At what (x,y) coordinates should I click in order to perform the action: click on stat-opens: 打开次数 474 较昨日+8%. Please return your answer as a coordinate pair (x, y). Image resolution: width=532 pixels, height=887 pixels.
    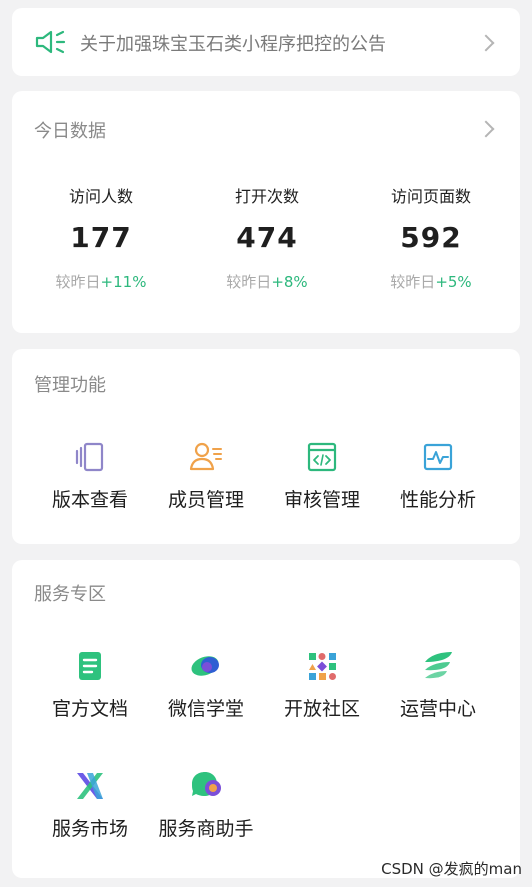
    Looking at the image, I should click on (267, 237).